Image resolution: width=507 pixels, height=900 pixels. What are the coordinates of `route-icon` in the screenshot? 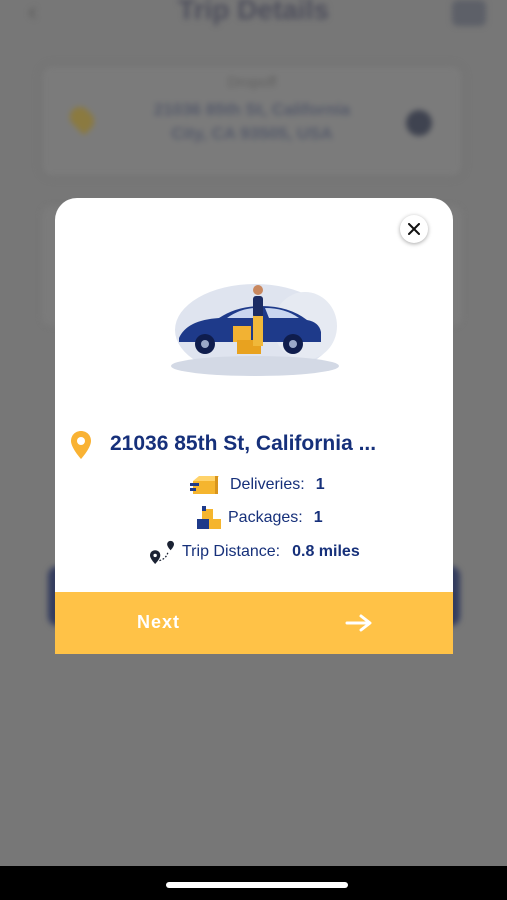 It's located at (162, 552).